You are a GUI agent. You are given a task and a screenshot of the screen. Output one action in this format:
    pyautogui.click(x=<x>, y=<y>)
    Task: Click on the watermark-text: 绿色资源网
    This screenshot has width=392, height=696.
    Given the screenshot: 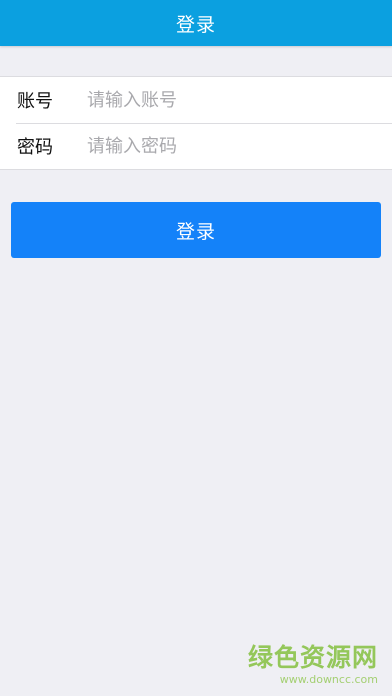 What is the action you would take?
    pyautogui.click(x=312, y=657)
    